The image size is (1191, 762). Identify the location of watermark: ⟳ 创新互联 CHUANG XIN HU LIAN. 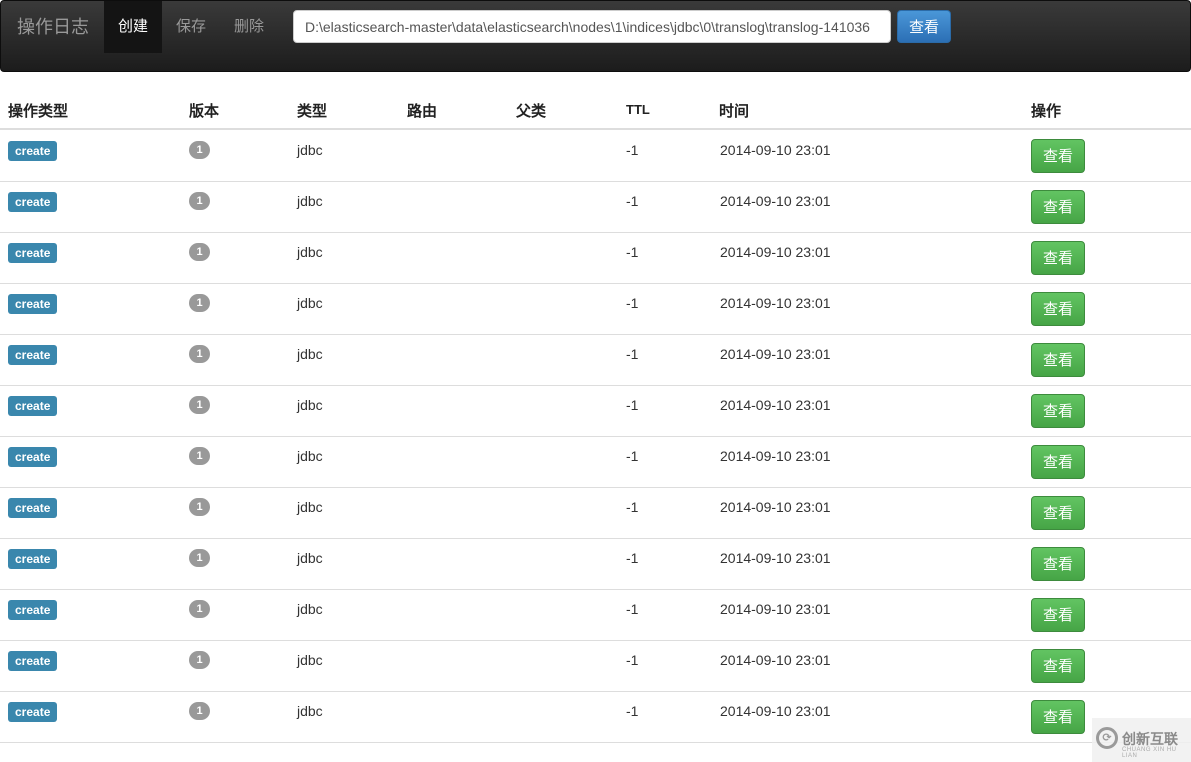
(1141, 740).